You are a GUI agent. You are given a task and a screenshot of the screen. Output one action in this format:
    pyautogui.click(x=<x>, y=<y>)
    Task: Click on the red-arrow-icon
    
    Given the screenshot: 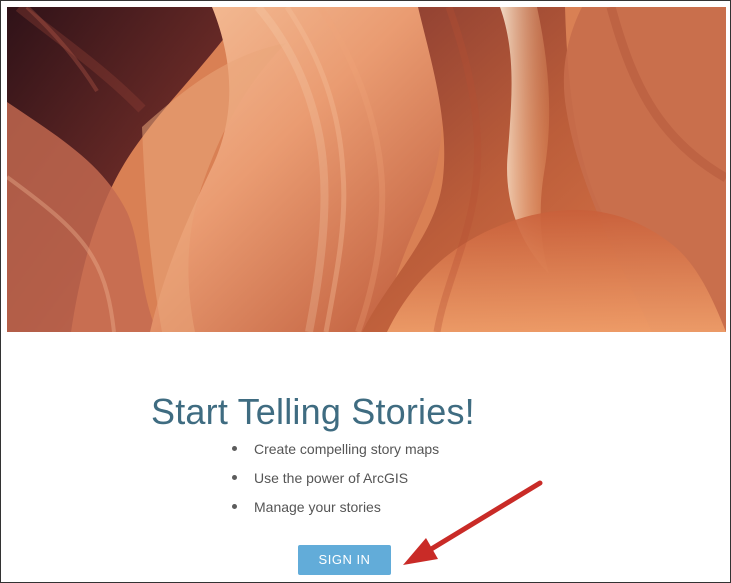 What is the action you would take?
    pyautogui.click(x=473, y=522)
    